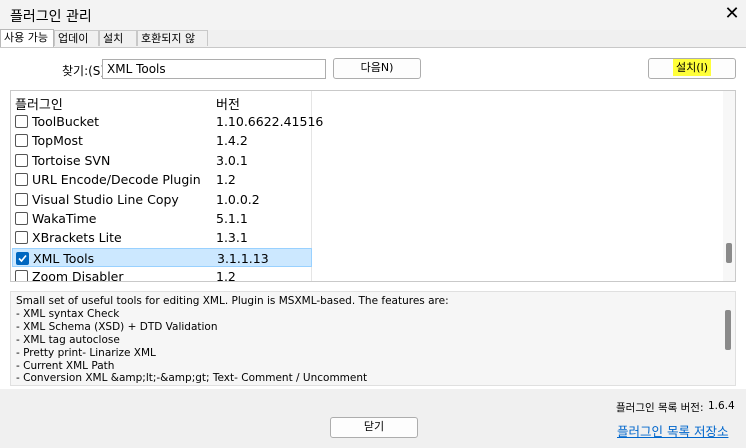 The width and height of the screenshot is (746, 448). I want to click on list-scroll-thumb, so click(729, 253).